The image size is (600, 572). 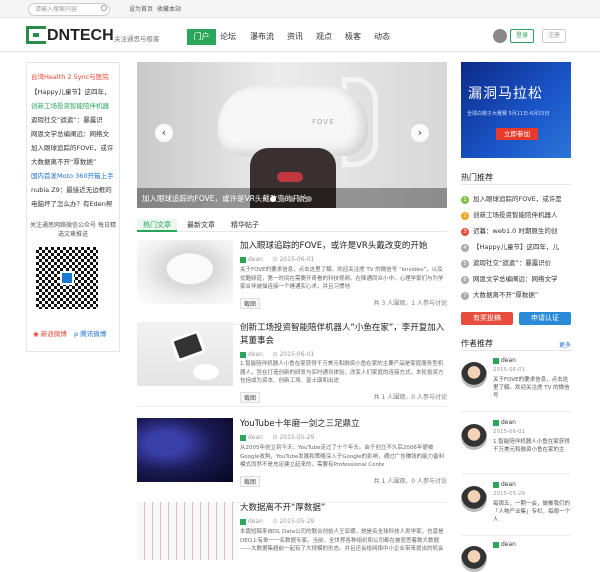 What do you see at coordinates (36, 35) in the screenshot?
I see `logo-icon` at bounding box center [36, 35].